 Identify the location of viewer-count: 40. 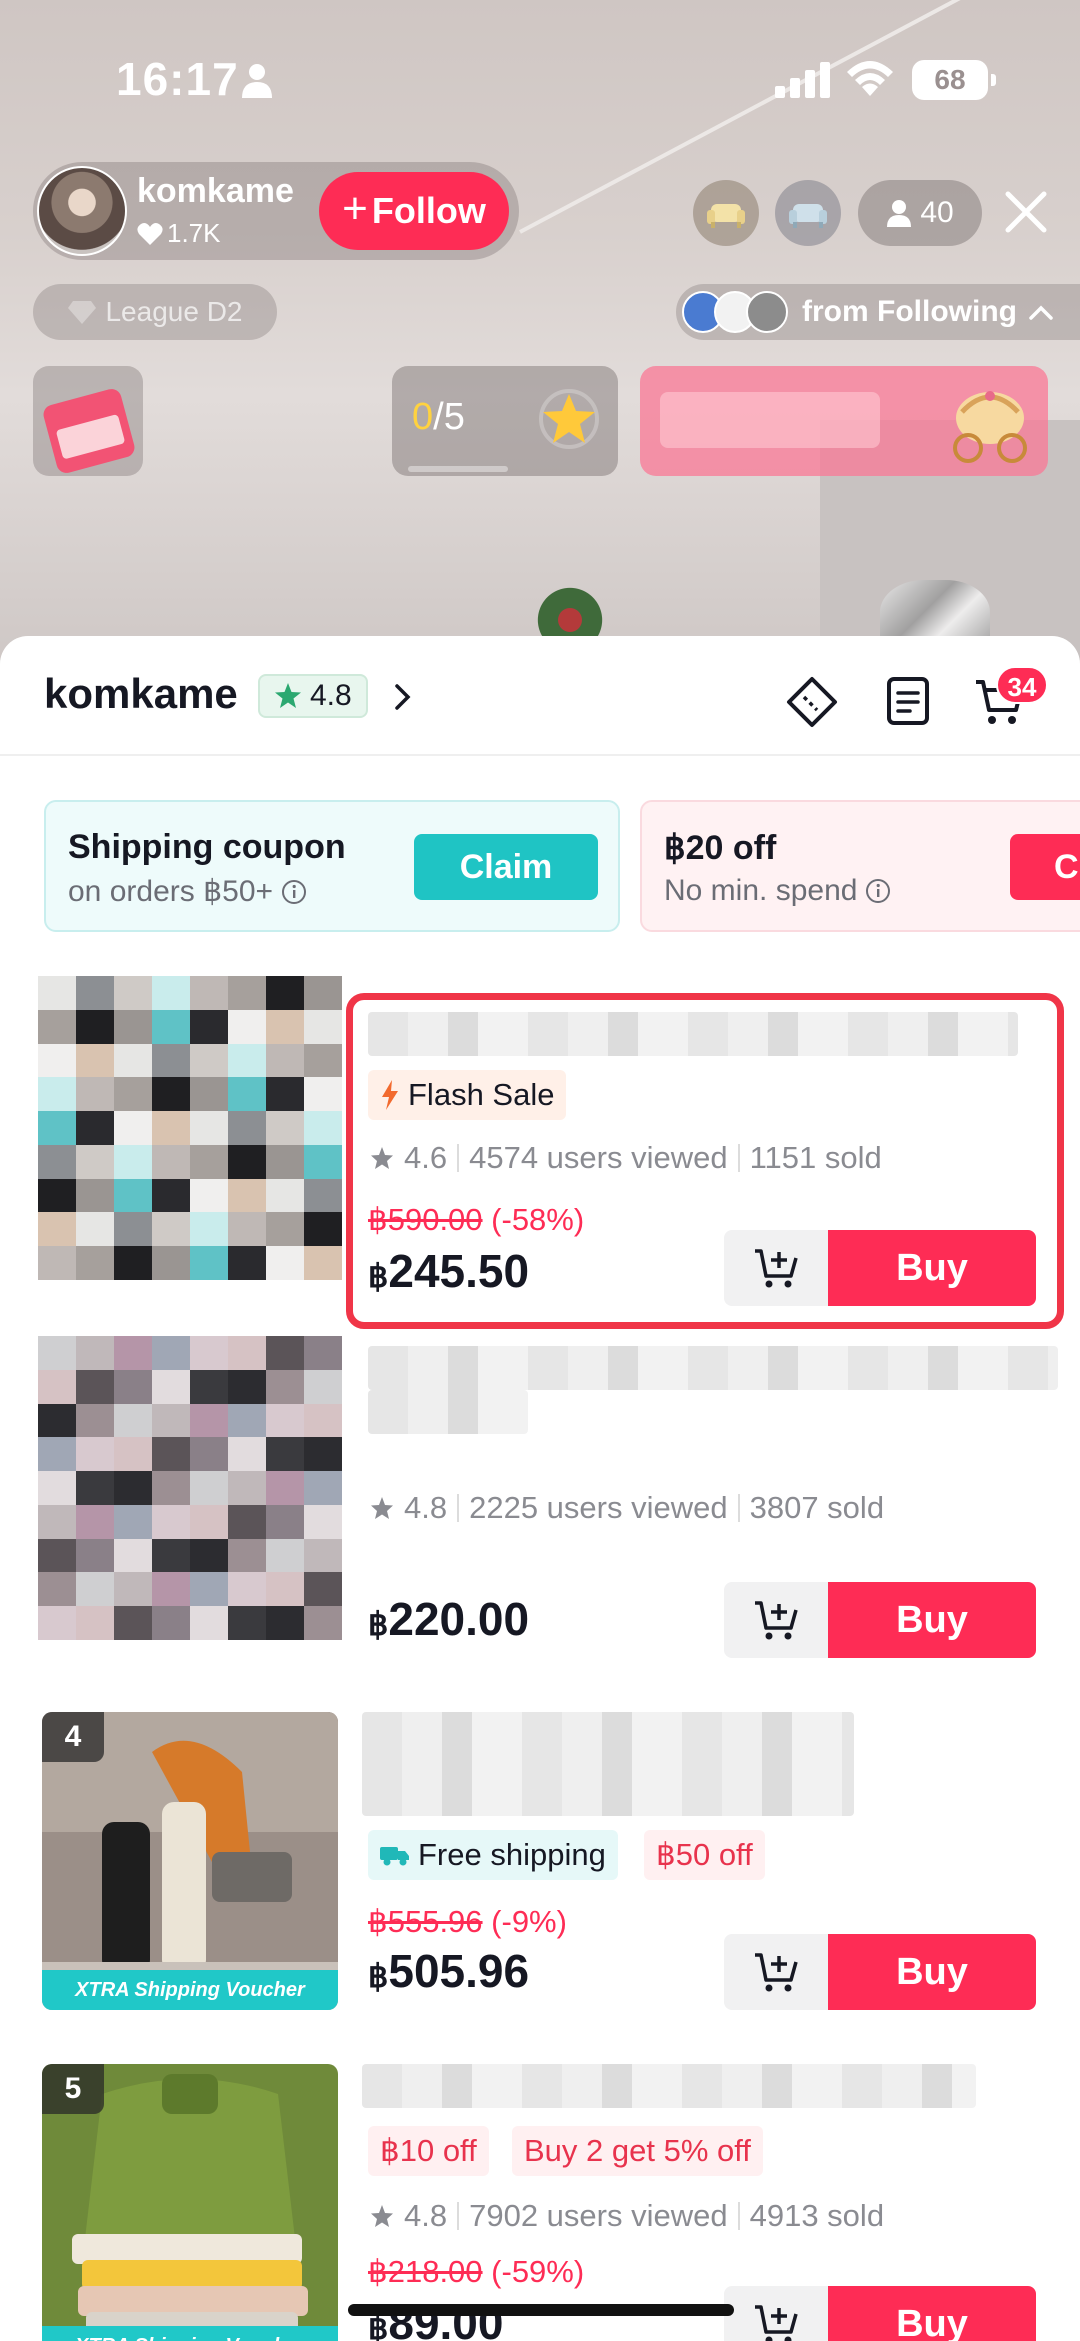
(920, 213).